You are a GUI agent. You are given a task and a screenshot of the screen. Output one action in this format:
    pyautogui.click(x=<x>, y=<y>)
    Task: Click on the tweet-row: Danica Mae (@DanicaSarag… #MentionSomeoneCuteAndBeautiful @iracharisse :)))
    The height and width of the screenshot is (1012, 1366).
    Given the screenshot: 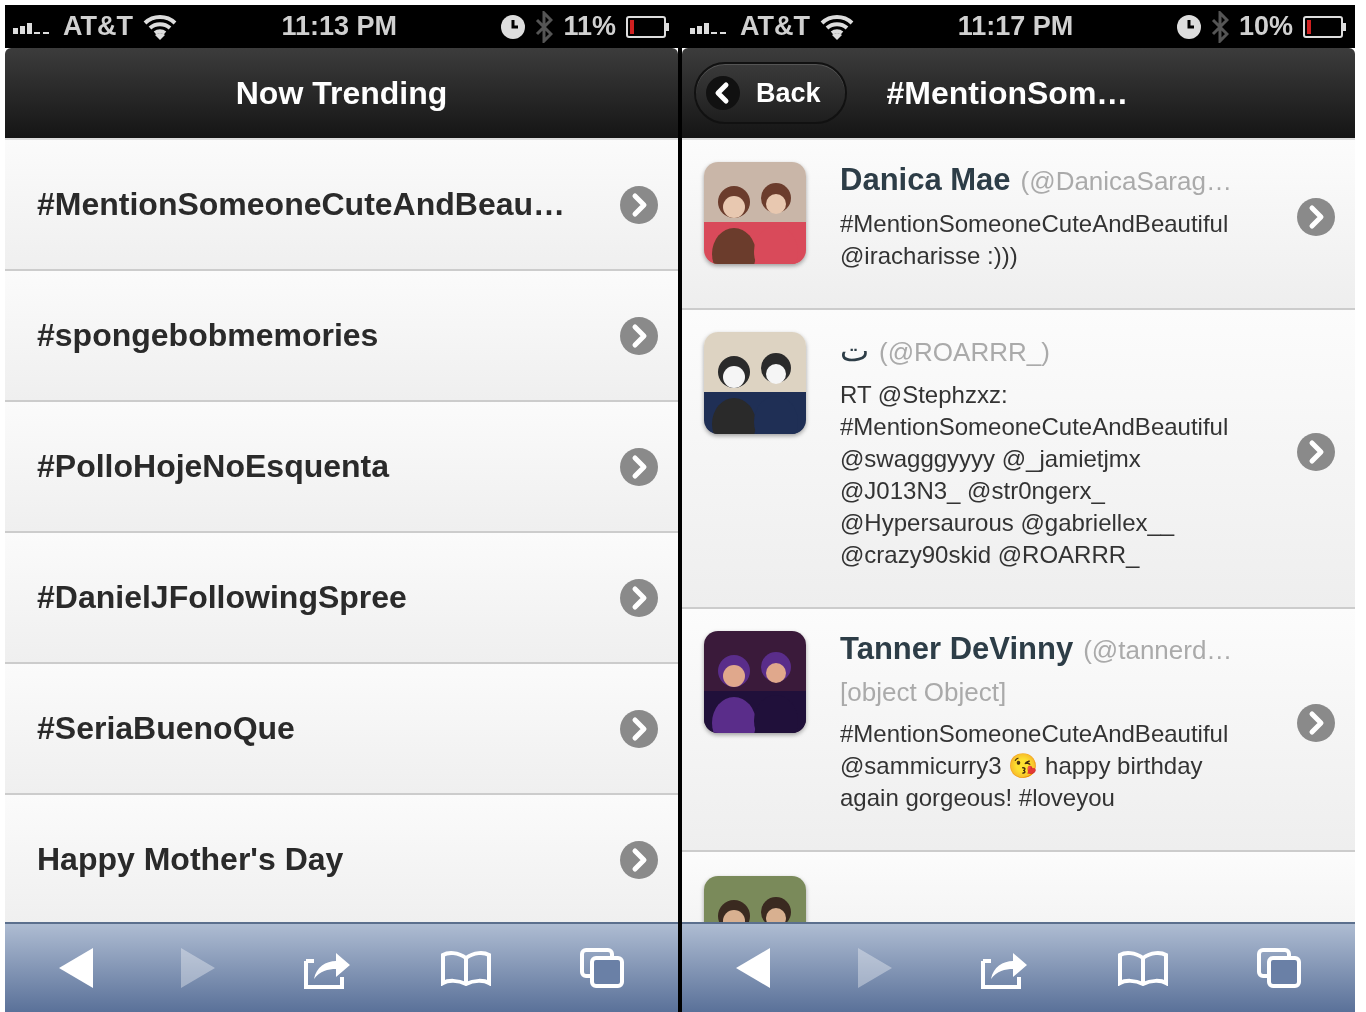 What is the action you would take?
    pyautogui.click(x=1018, y=225)
    